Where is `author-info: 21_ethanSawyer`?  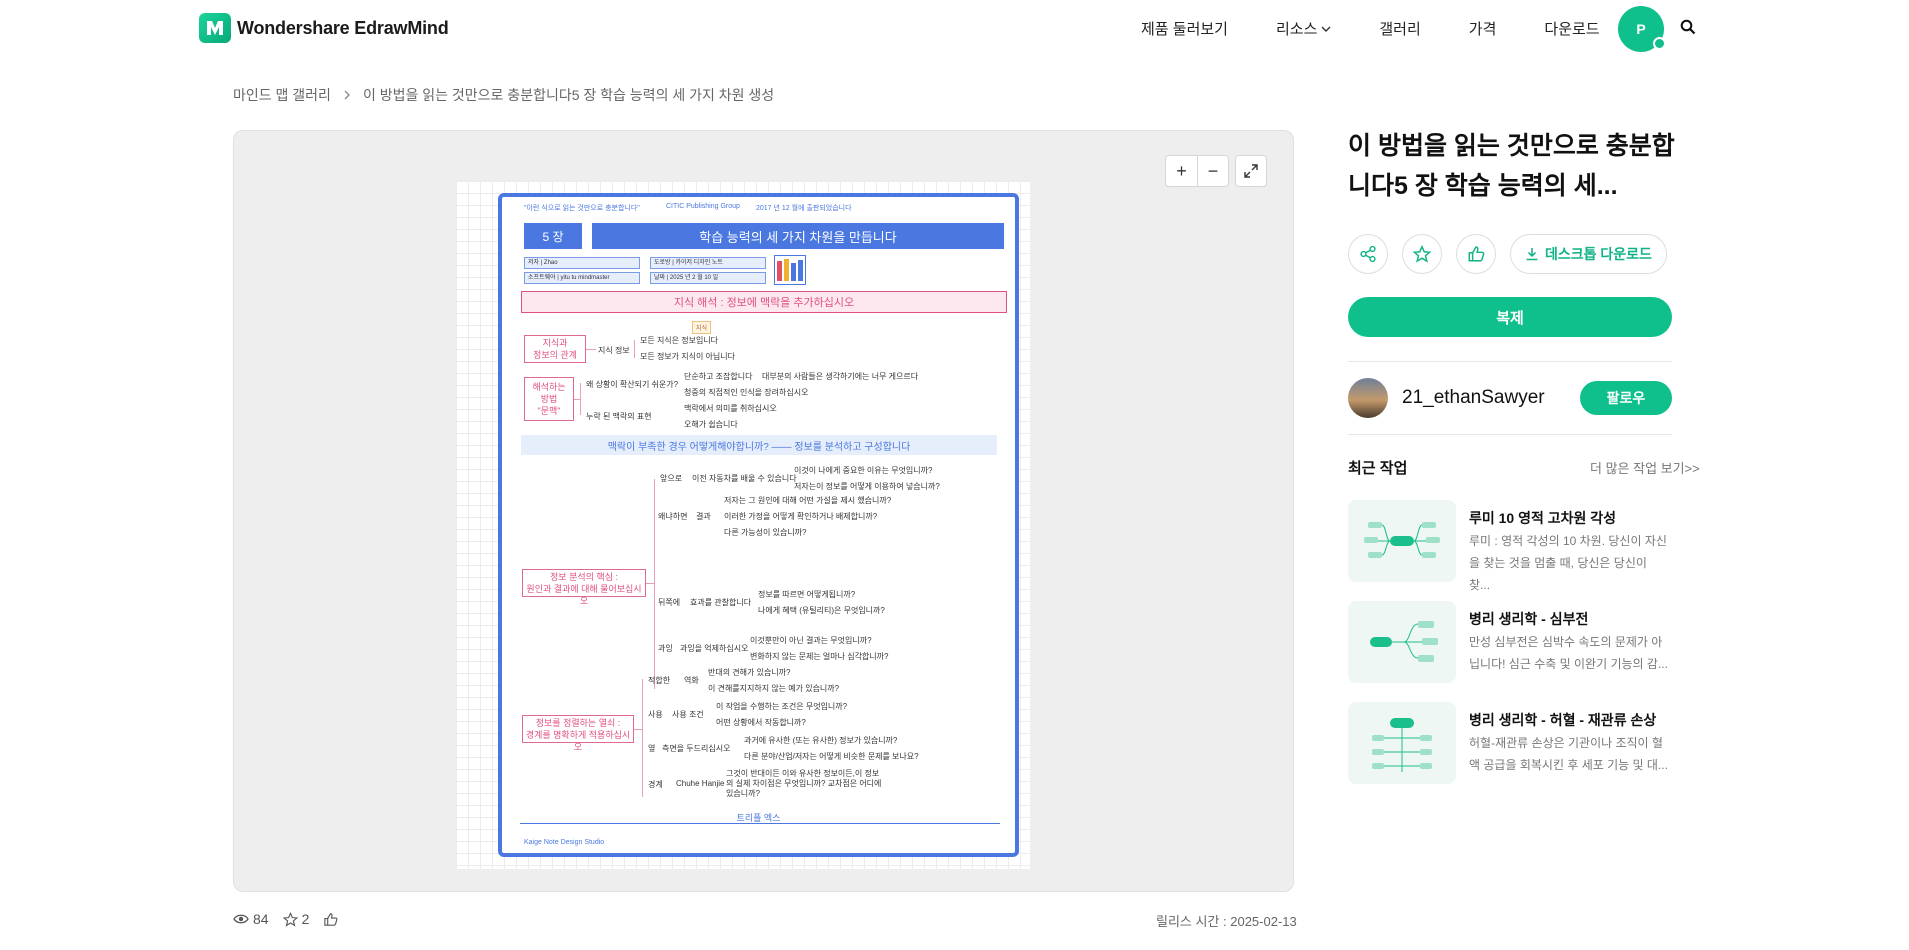 author-info: 21_ethanSawyer is located at coordinates (1446, 398).